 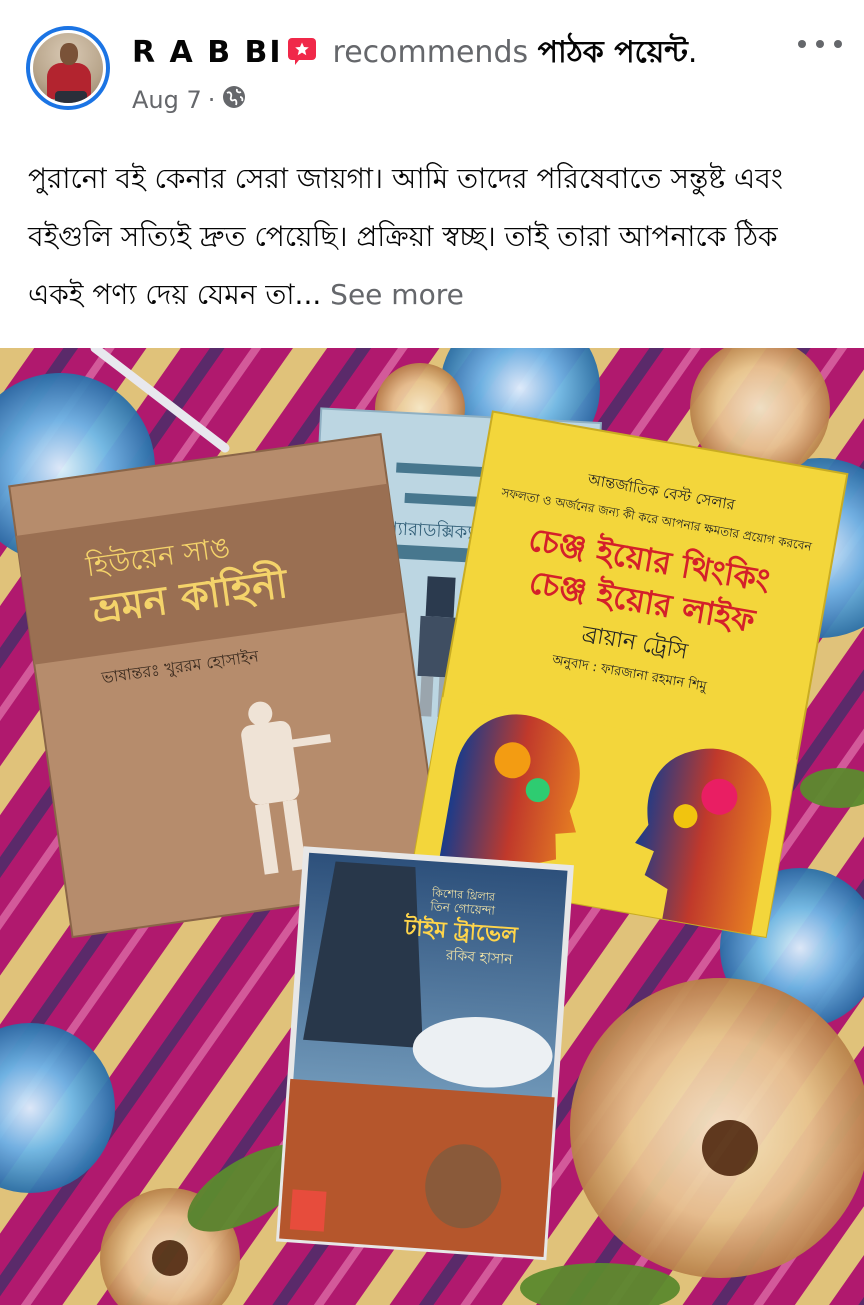 I want to click on recommend-badge-icon, so click(x=302, y=51).